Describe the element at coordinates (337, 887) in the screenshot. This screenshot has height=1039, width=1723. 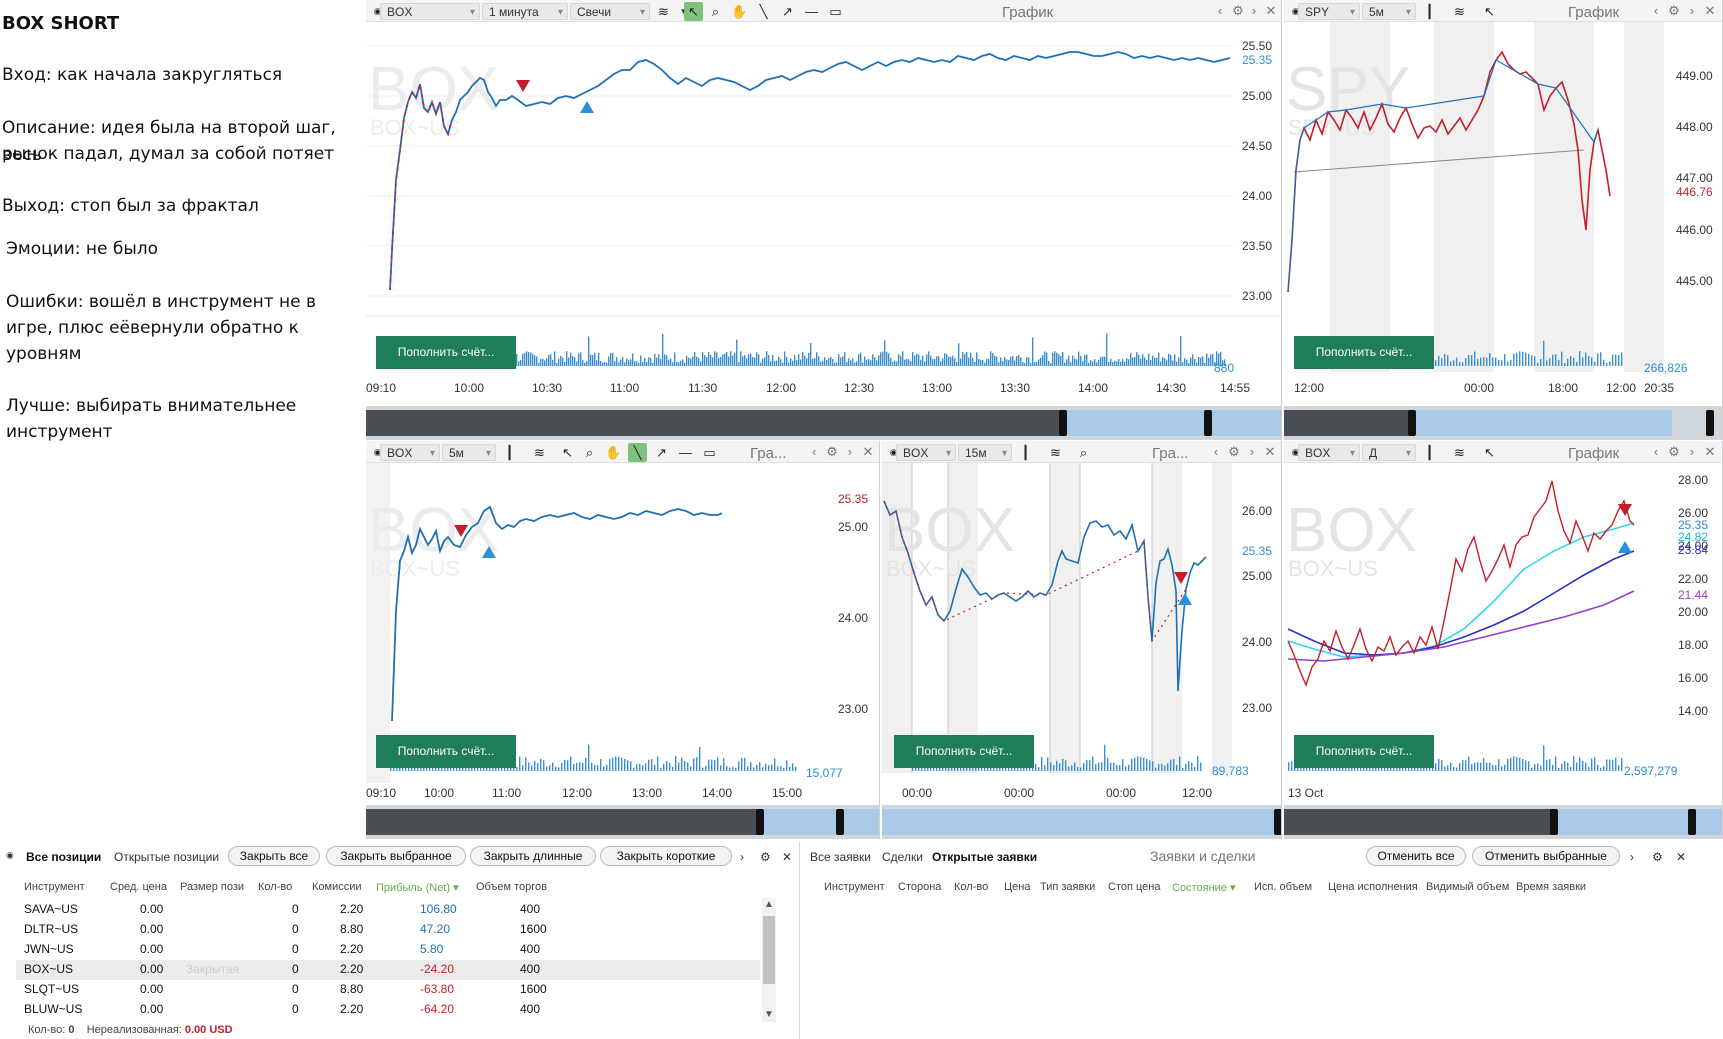
I see `column-header-commission: Комиссии` at that location.